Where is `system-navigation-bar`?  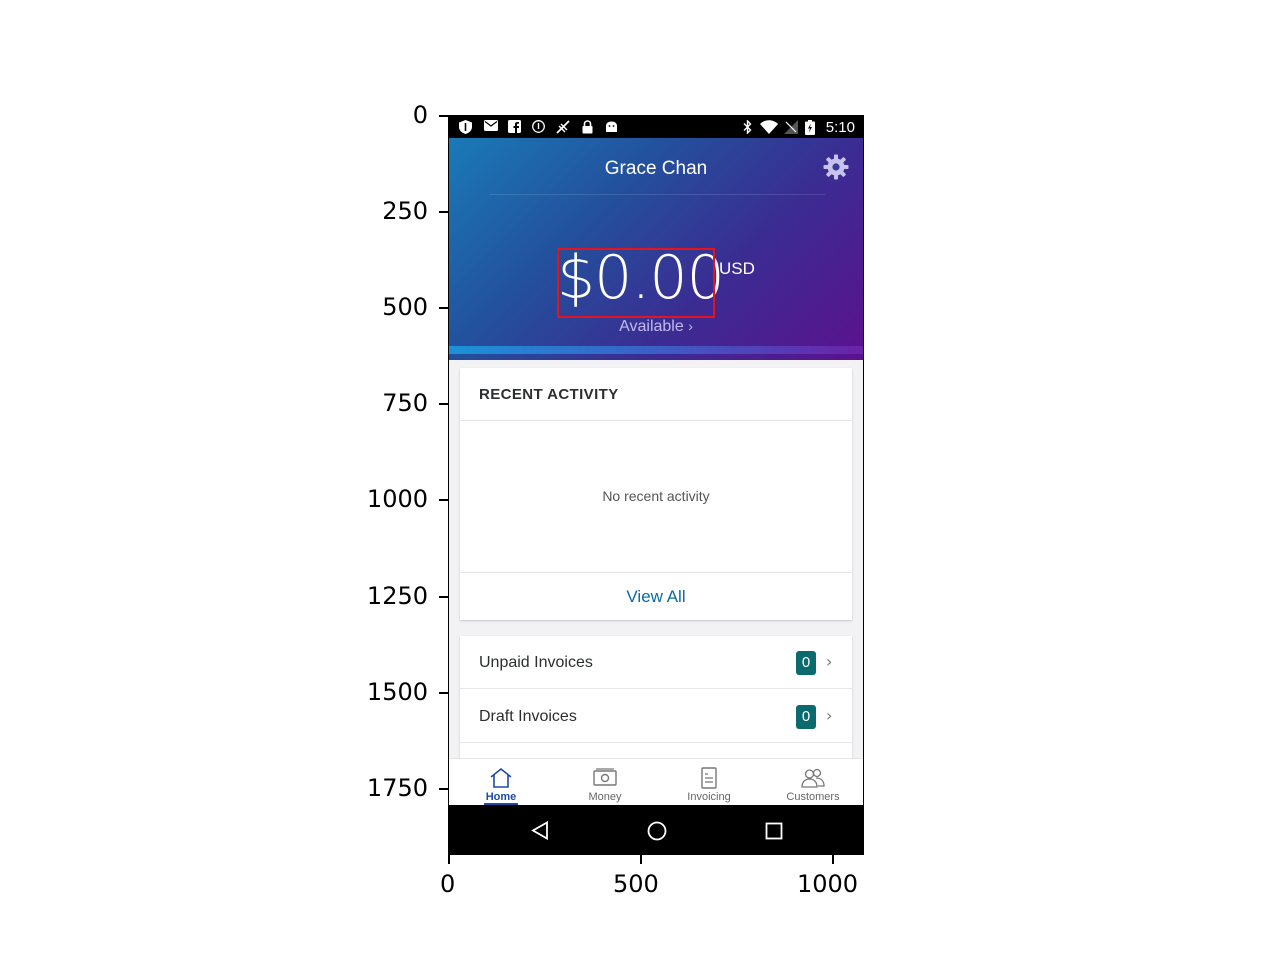
system-navigation-bar is located at coordinates (656, 829).